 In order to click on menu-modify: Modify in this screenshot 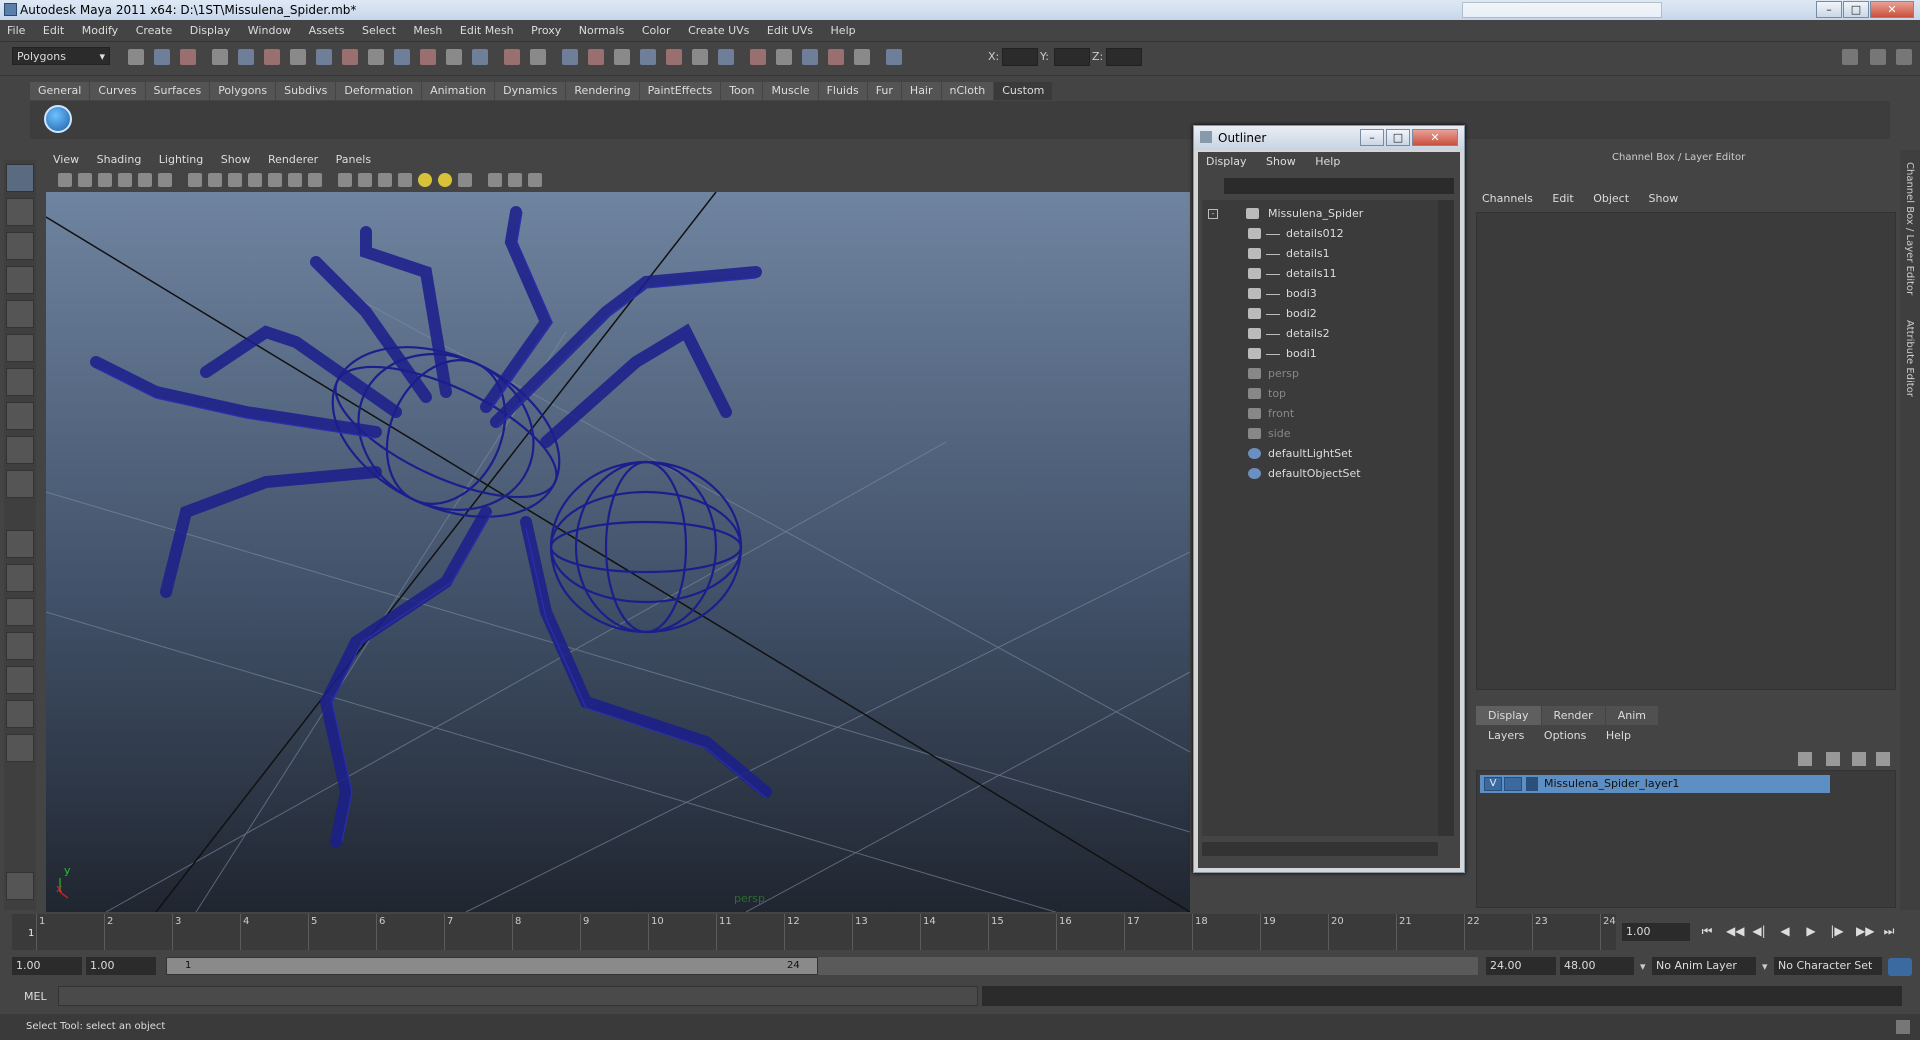, I will do `click(100, 28)`.